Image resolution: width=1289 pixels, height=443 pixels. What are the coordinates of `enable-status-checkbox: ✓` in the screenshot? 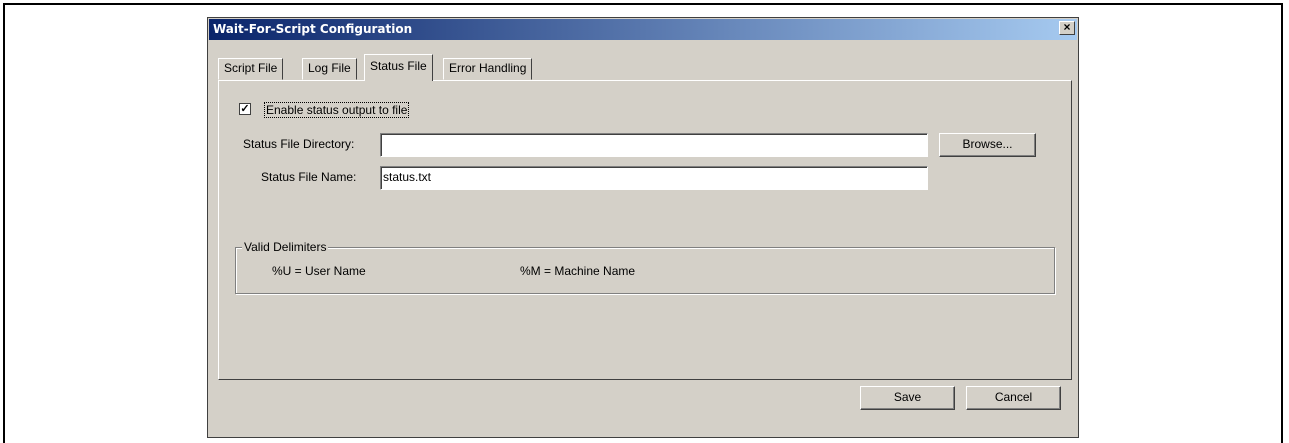 It's located at (245, 109).